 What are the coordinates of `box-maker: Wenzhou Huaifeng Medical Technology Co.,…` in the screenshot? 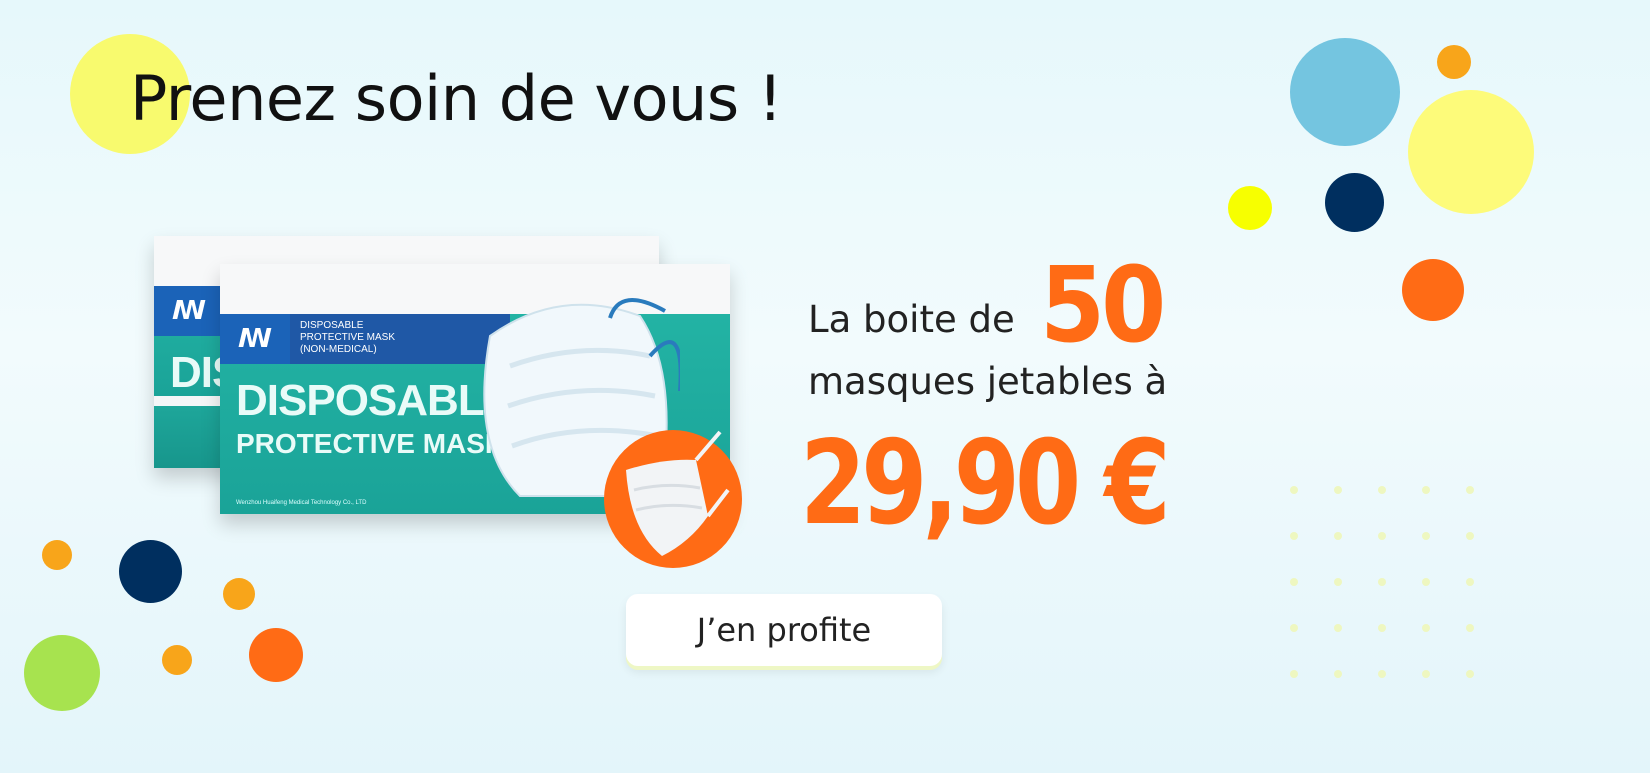 It's located at (301, 503).